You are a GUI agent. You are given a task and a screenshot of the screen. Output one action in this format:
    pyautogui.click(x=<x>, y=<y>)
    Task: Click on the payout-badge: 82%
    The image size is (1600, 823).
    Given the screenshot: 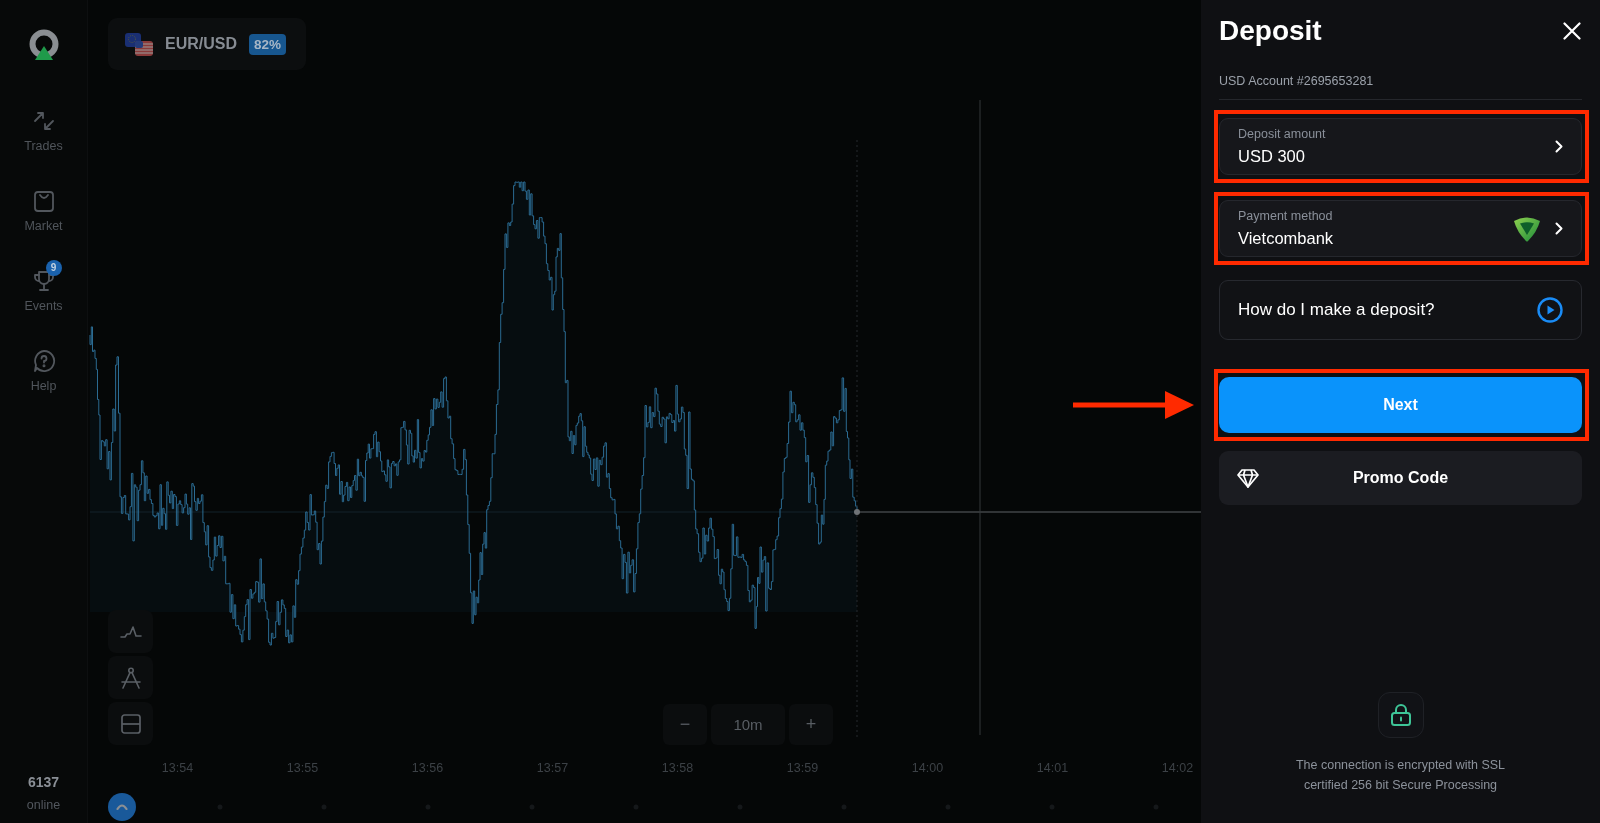 What is the action you would take?
    pyautogui.click(x=268, y=44)
    